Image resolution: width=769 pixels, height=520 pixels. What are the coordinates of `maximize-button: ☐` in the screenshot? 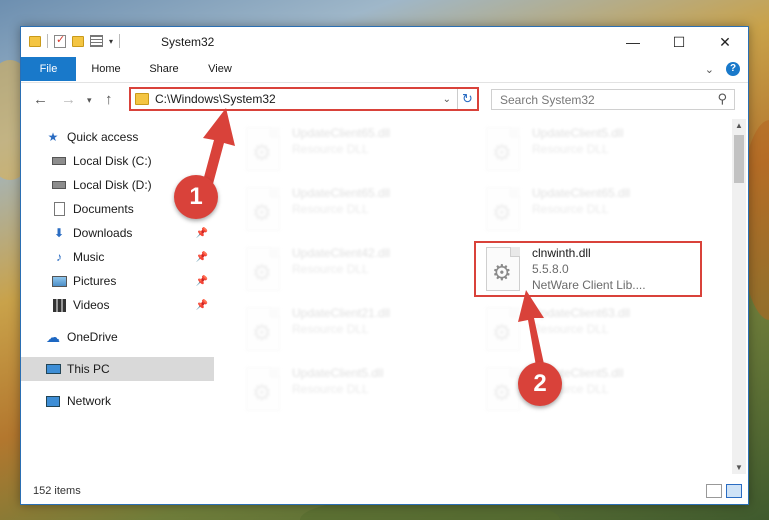 It's located at (679, 42).